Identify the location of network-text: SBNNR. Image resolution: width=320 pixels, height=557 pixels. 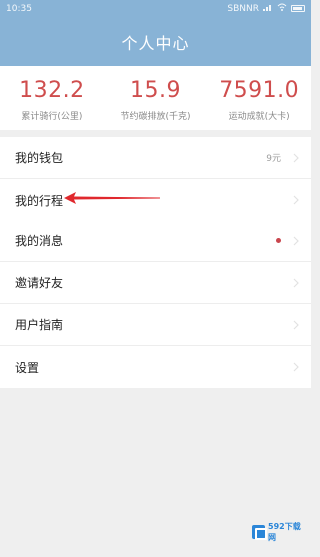
(243, 8).